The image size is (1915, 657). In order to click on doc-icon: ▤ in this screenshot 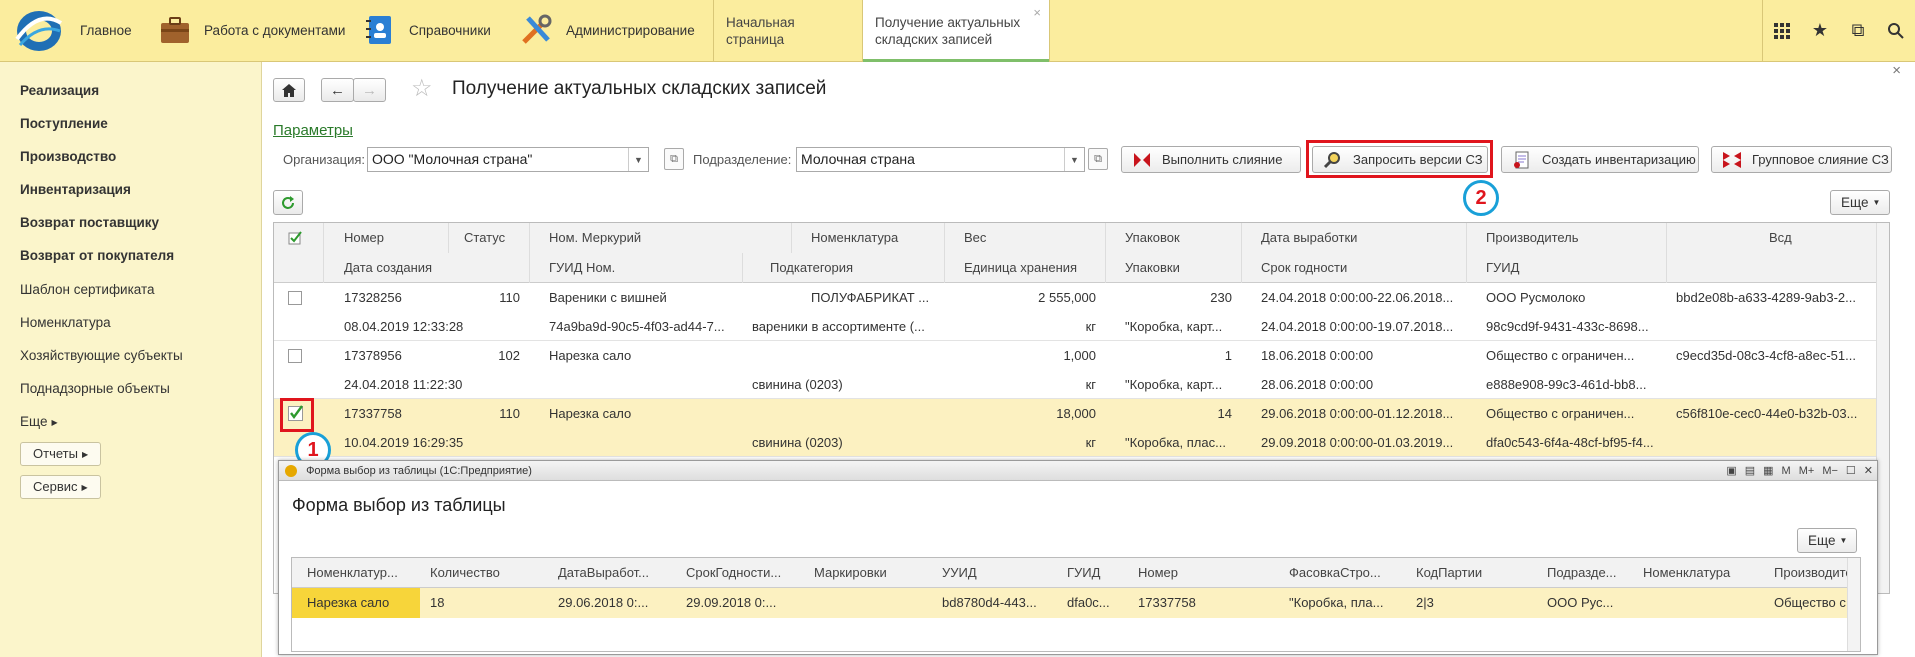, I will do `click(1750, 471)`.